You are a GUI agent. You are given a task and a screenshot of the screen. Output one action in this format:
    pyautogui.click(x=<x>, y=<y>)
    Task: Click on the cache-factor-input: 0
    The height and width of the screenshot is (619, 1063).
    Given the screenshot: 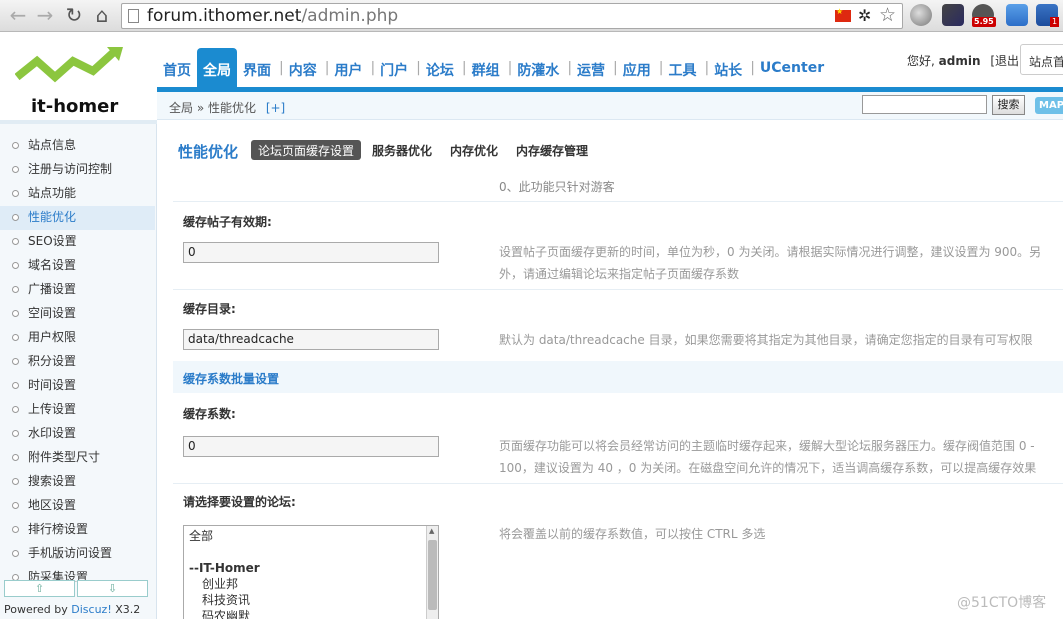 What is the action you would take?
    pyautogui.click(x=311, y=446)
    